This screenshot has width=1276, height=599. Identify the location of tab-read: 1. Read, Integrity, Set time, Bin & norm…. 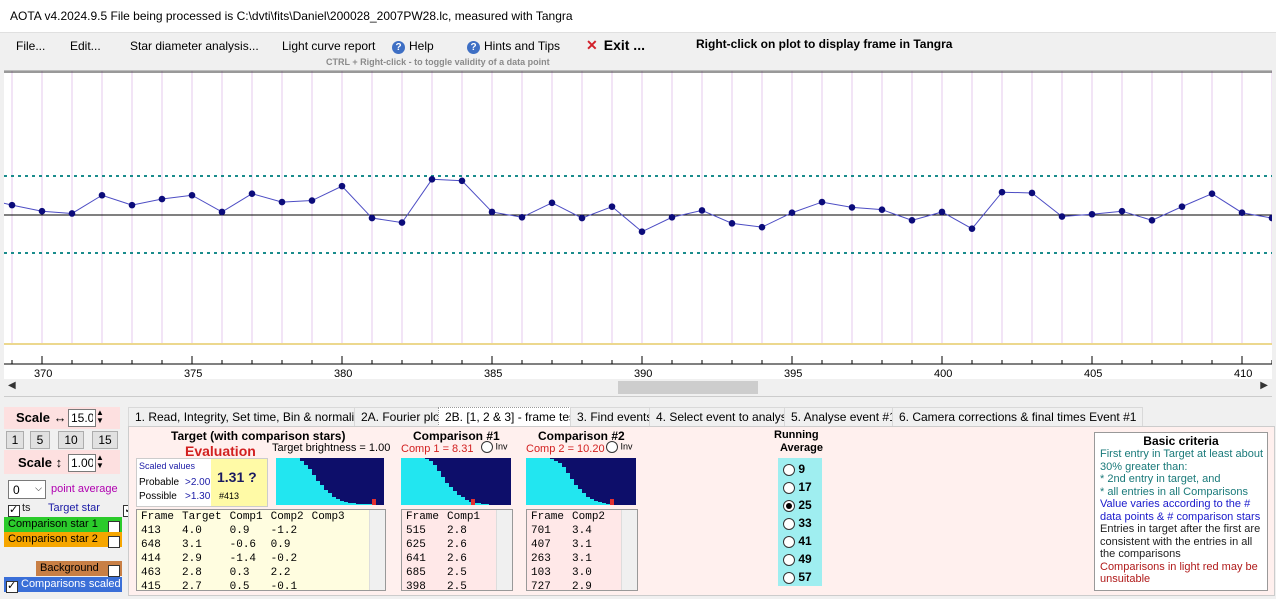
(251, 416).